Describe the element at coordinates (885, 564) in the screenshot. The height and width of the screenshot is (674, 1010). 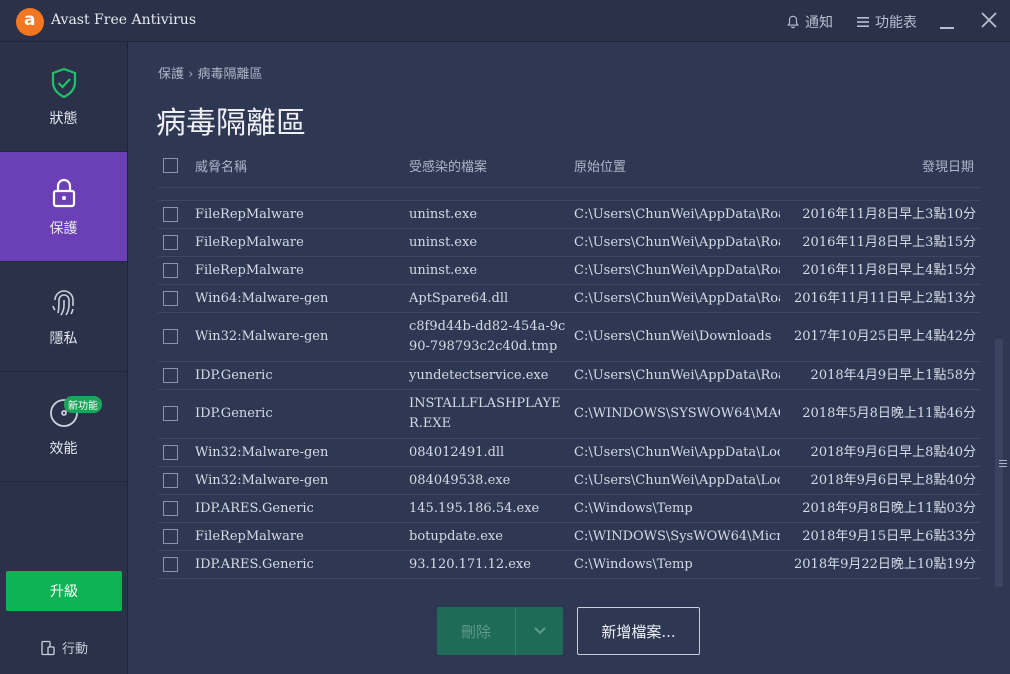
I see `detection-date: 2018年9月22日晚上10點19分` at that location.